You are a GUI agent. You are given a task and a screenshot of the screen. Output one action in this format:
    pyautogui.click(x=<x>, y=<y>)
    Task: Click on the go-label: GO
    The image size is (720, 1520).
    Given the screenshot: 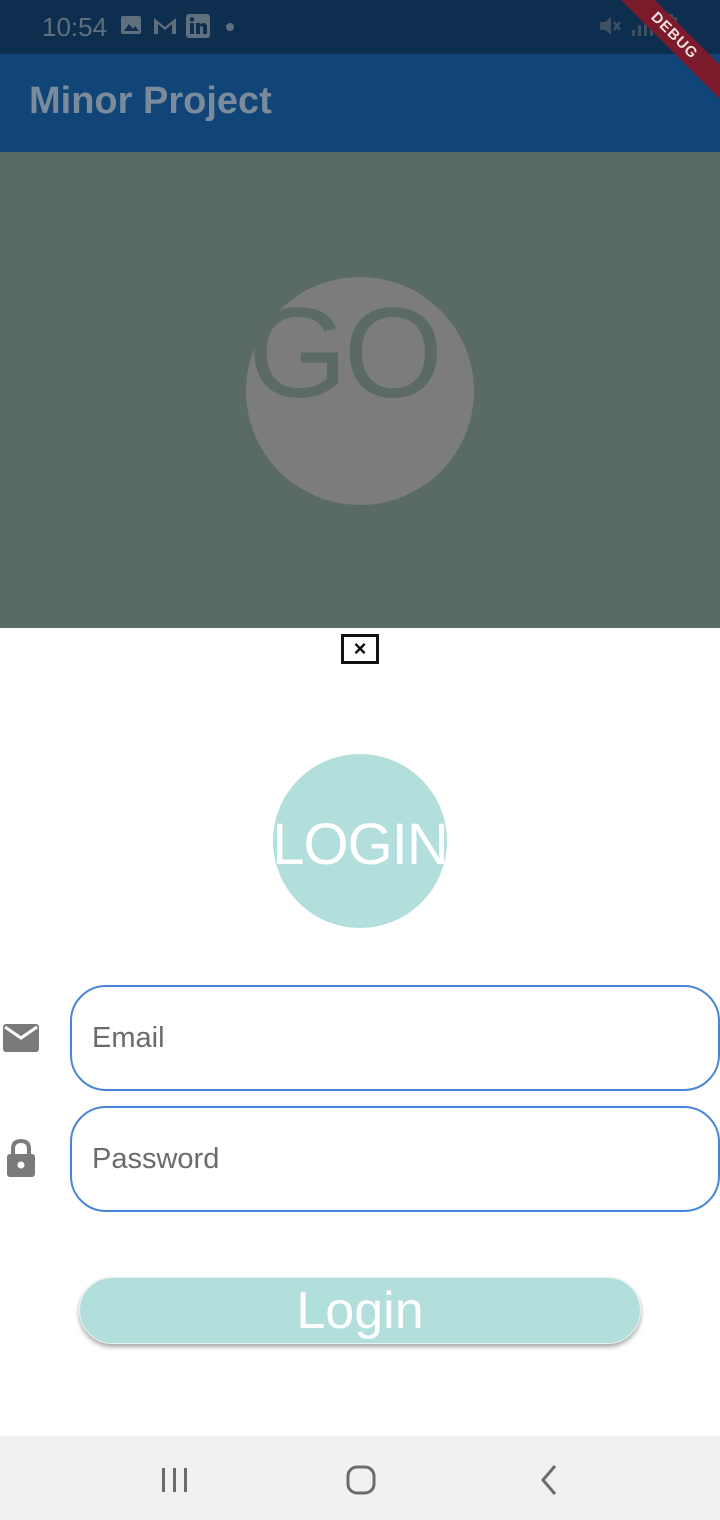 What is the action you would take?
    pyautogui.click(x=345, y=353)
    